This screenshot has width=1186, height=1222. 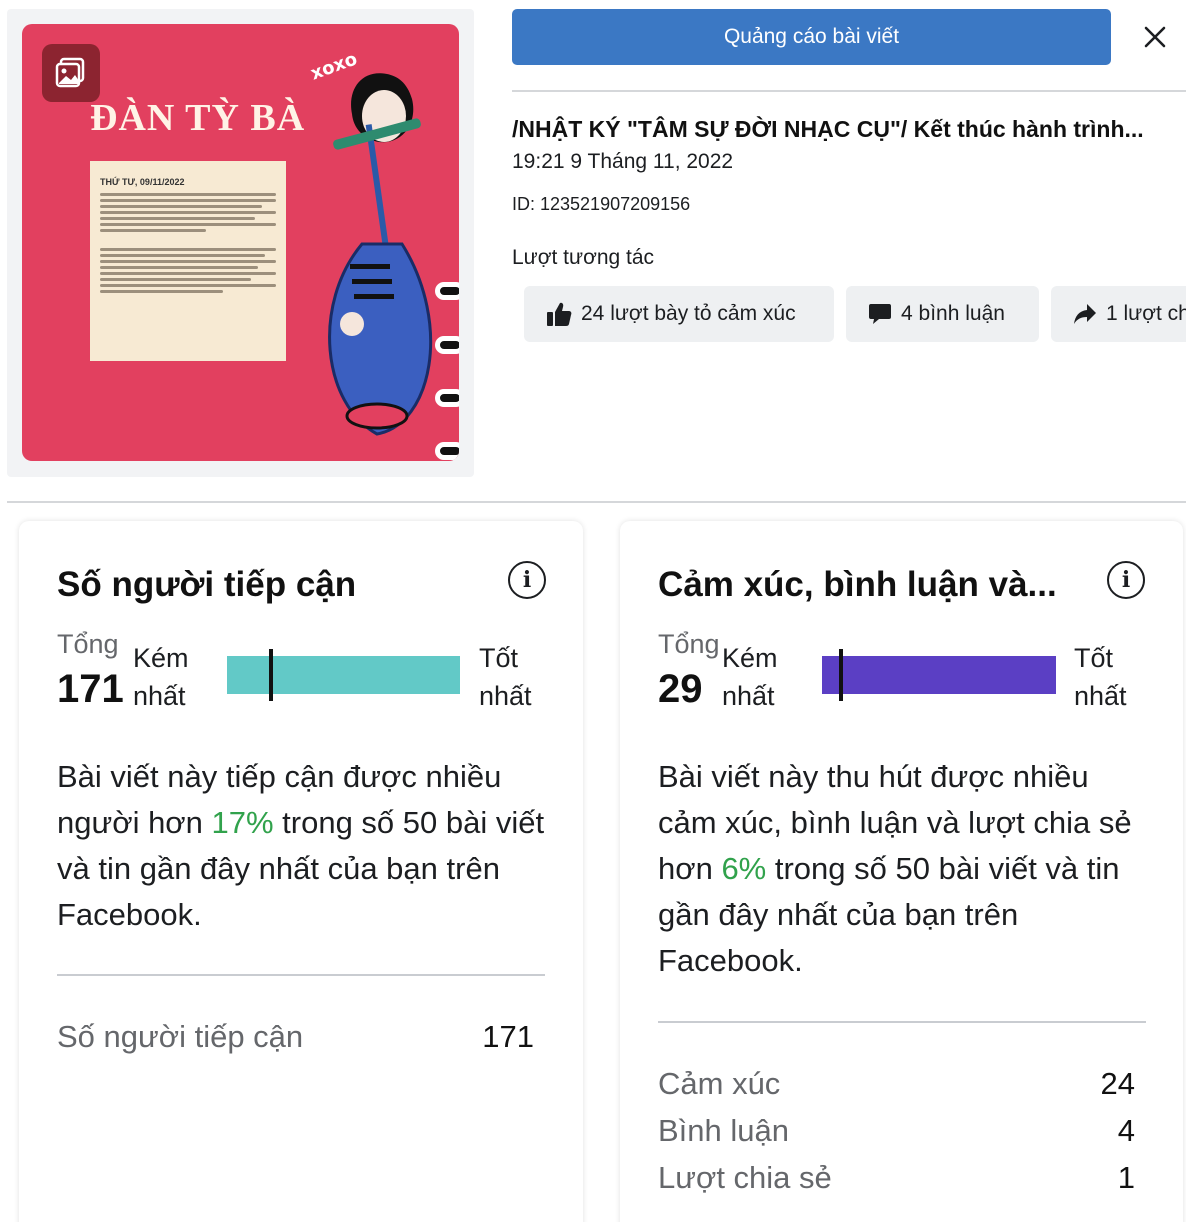 I want to click on post-thumbnail-image: ĐÀN TỲ BÀ xoxo THỨ TƯ, 09/11/2022, so click(x=240, y=242).